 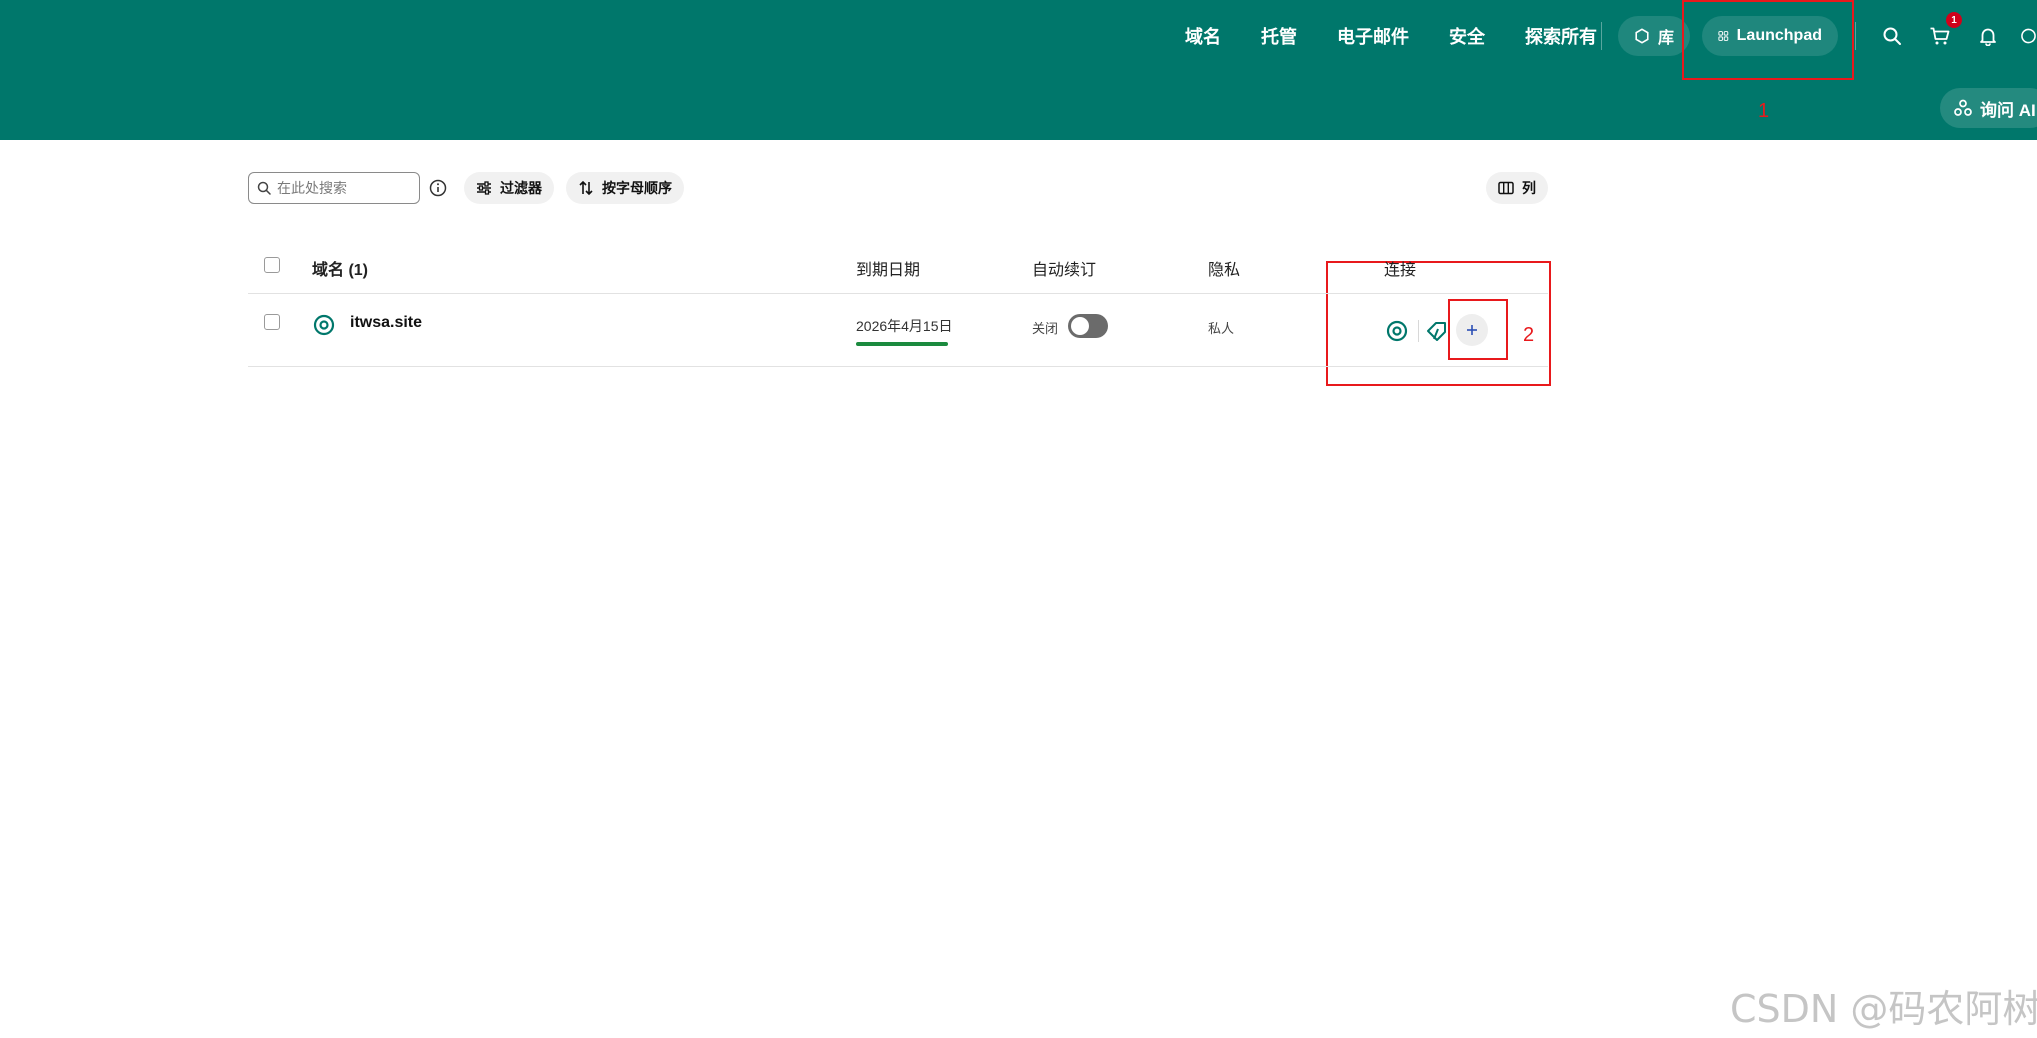 I want to click on notifications-button, so click(x=1988, y=36).